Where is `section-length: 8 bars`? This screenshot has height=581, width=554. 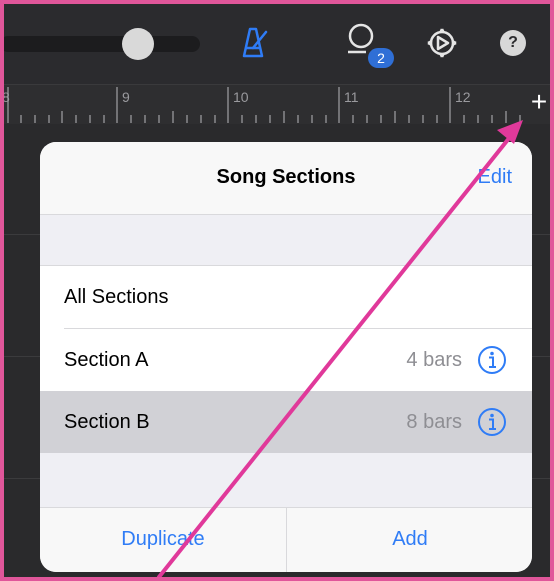 section-length: 8 bars is located at coordinates (434, 422).